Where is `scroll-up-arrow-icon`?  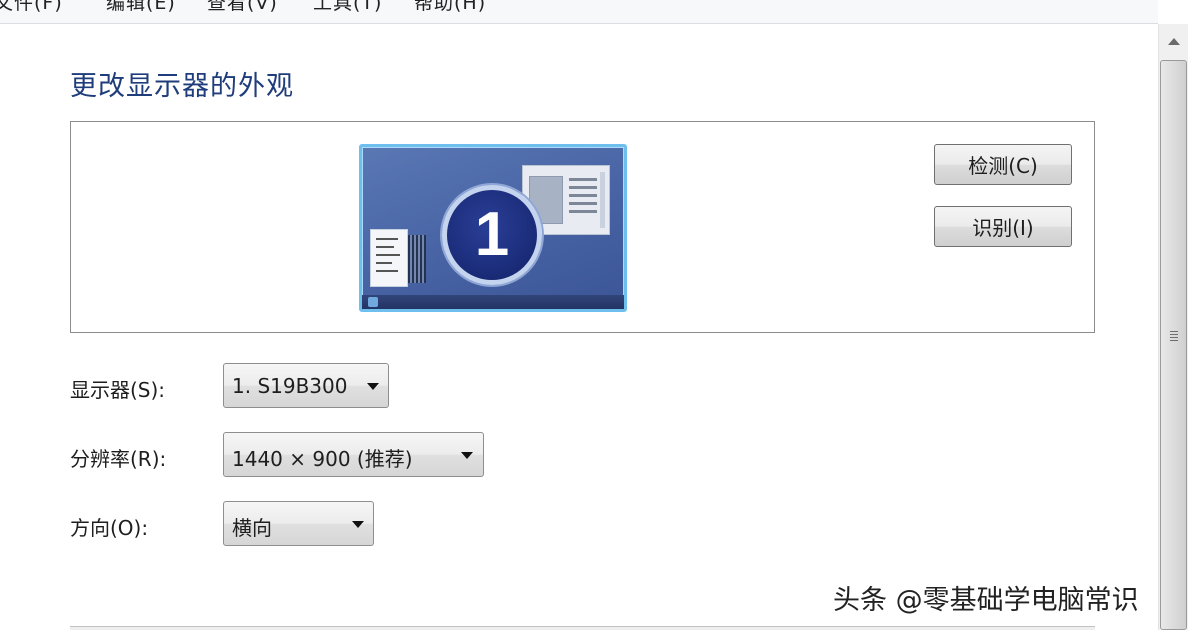 scroll-up-arrow-icon is located at coordinates (1174, 41).